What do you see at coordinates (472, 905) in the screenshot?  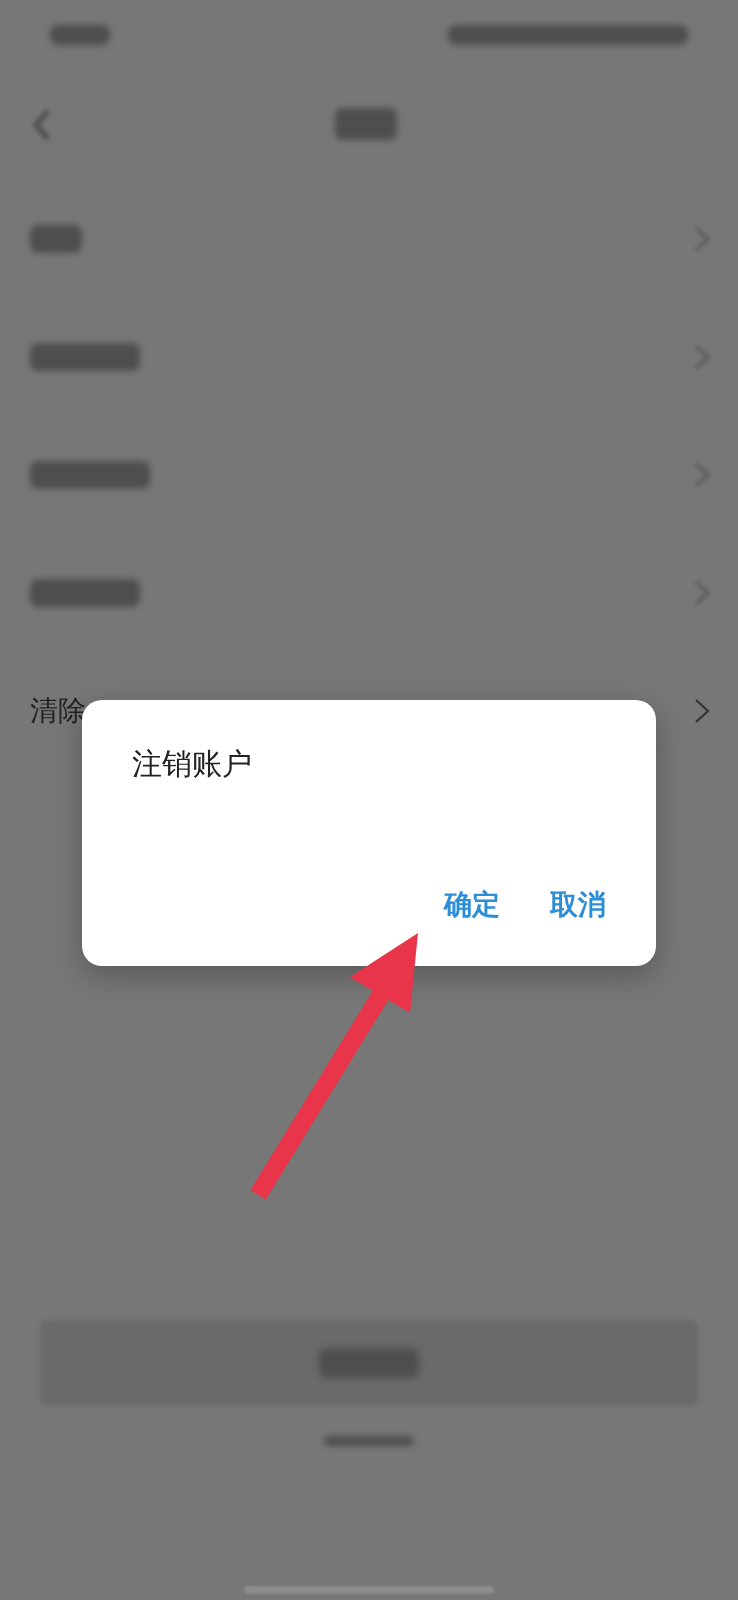 I see `dialog-button: 确定` at bounding box center [472, 905].